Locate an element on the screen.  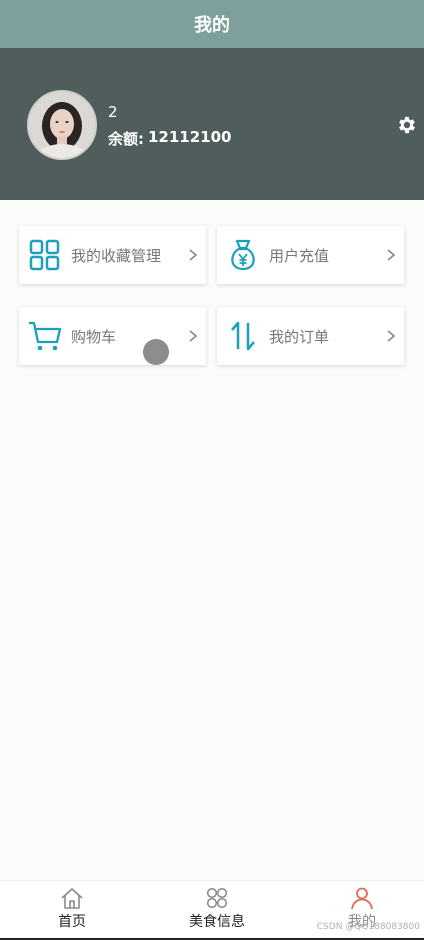
touch-indicator is located at coordinates (156, 352).